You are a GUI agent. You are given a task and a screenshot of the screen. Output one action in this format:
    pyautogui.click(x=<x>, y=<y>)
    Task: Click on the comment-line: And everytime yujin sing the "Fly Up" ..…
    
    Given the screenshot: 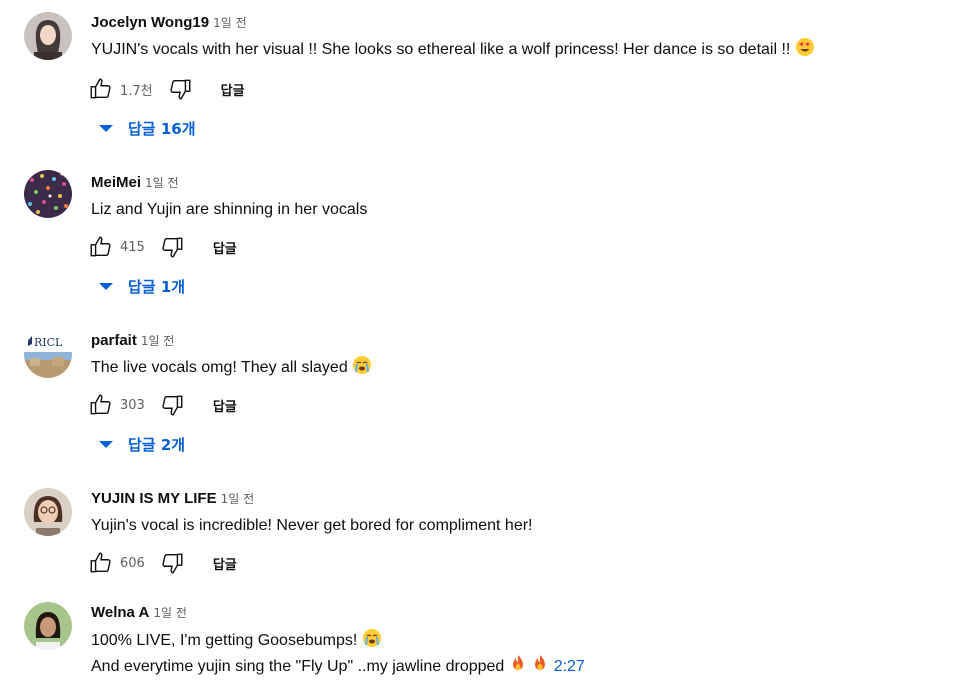 What is the action you would take?
    pyautogui.click(x=298, y=666)
    